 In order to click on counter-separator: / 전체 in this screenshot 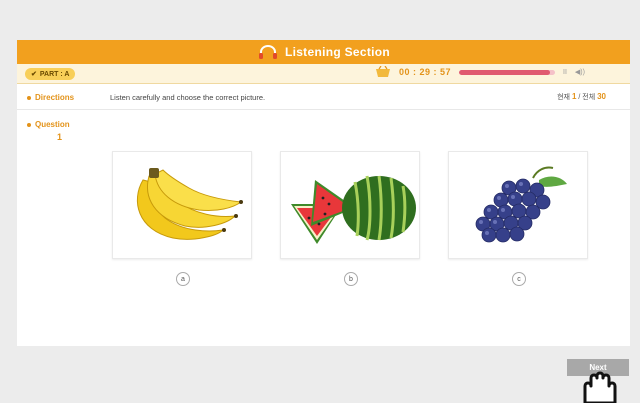, I will do `click(587, 97)`.